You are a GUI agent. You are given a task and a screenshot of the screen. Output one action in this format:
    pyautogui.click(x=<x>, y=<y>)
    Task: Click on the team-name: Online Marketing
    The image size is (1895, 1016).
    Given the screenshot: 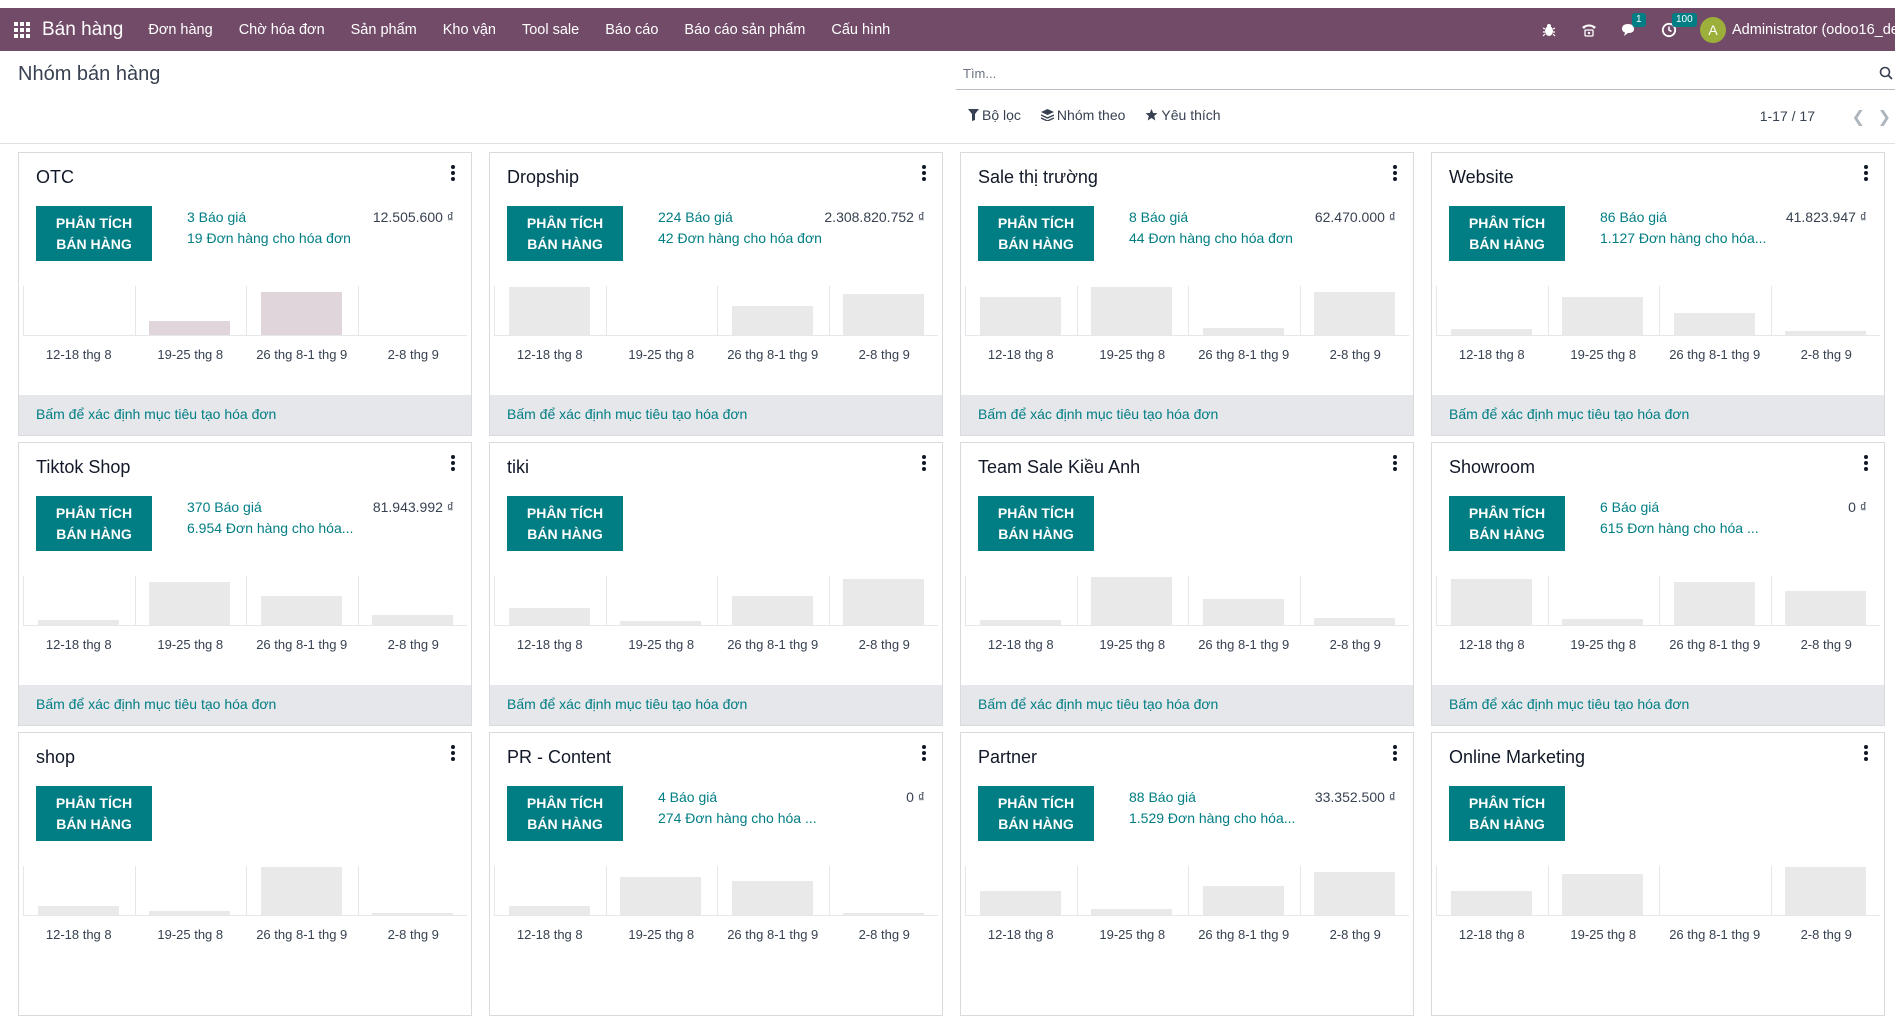 What is the action you would take?
    pyautogui.click(x=1517, y=757)
    